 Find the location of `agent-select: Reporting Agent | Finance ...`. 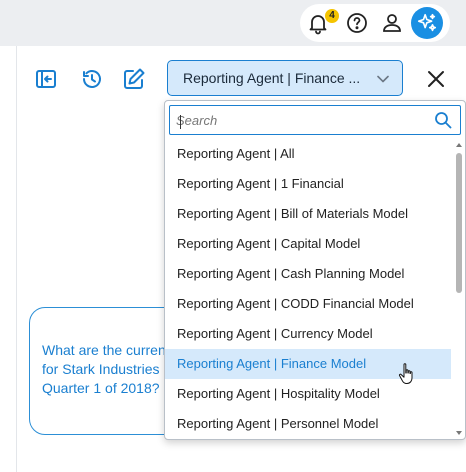

agent-select: Reporting Agent | Finance ... is located at coordinates (285, 78).